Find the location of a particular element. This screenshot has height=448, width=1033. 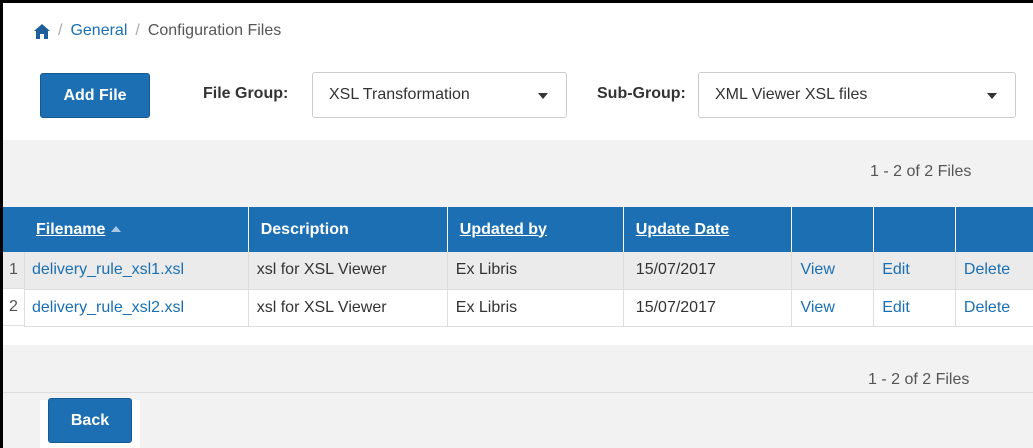

row-number: 1 is located at coordinates (14, 270).